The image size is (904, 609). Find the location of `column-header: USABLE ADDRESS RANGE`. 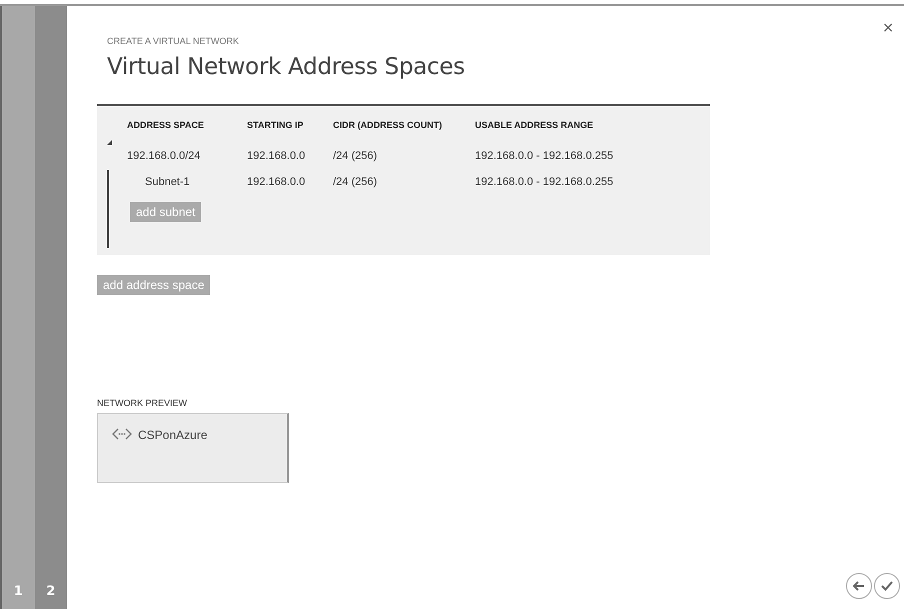

column-header: USABLE ADDRESS RANGE is located at coordinates (534, 126).